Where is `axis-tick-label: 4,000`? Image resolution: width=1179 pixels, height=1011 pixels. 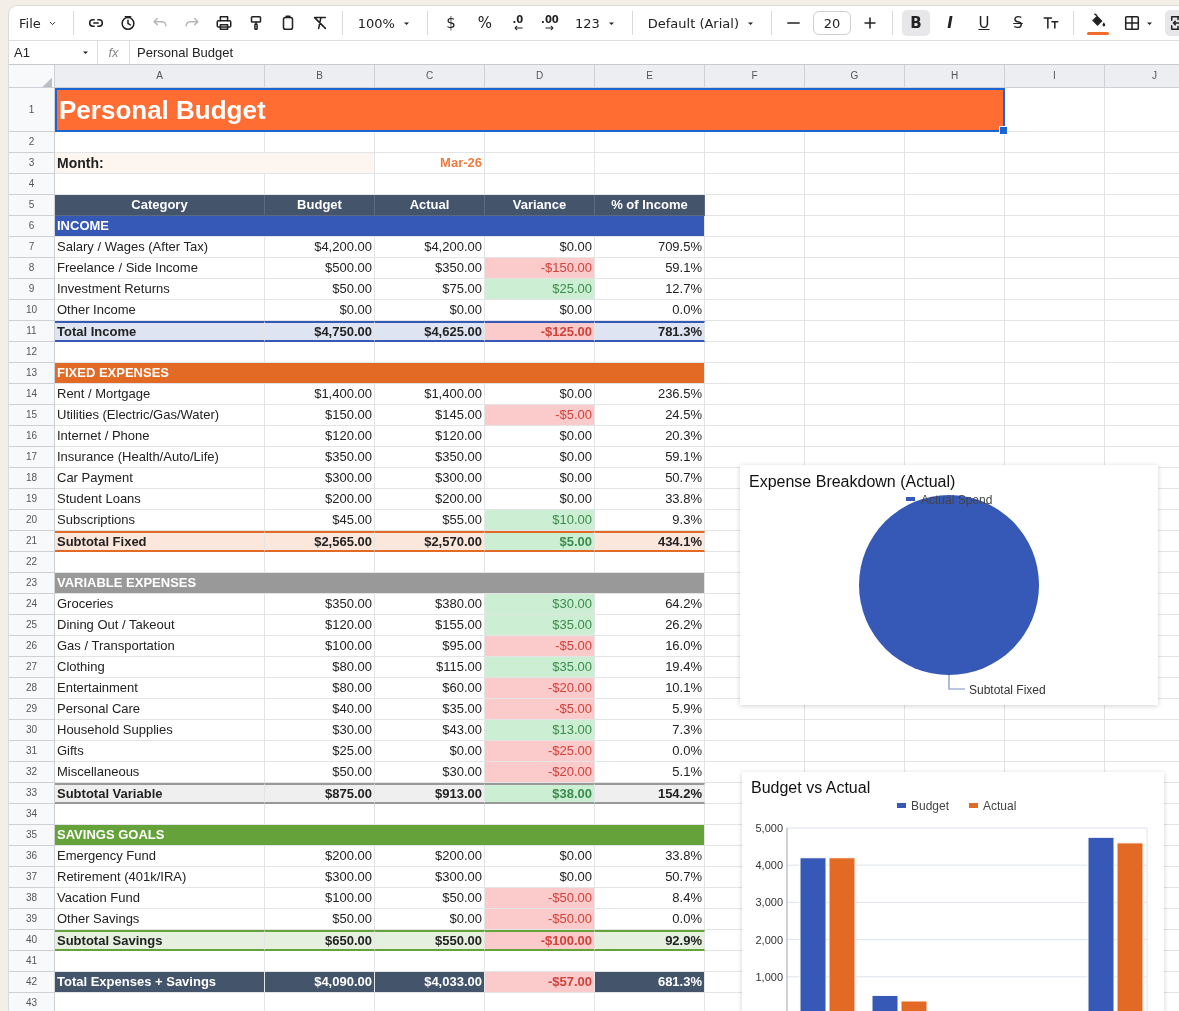 axis-tick-label: 4,000 is located at coordinates (769, 865).